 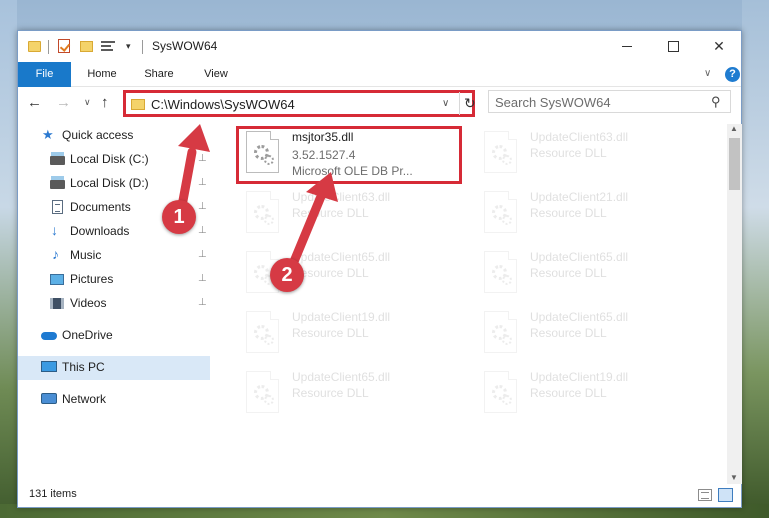 What do you see at coordinates (55, 254) in the screenshot?
I see `music-icon: ♪` at bounding box center [55, 254].